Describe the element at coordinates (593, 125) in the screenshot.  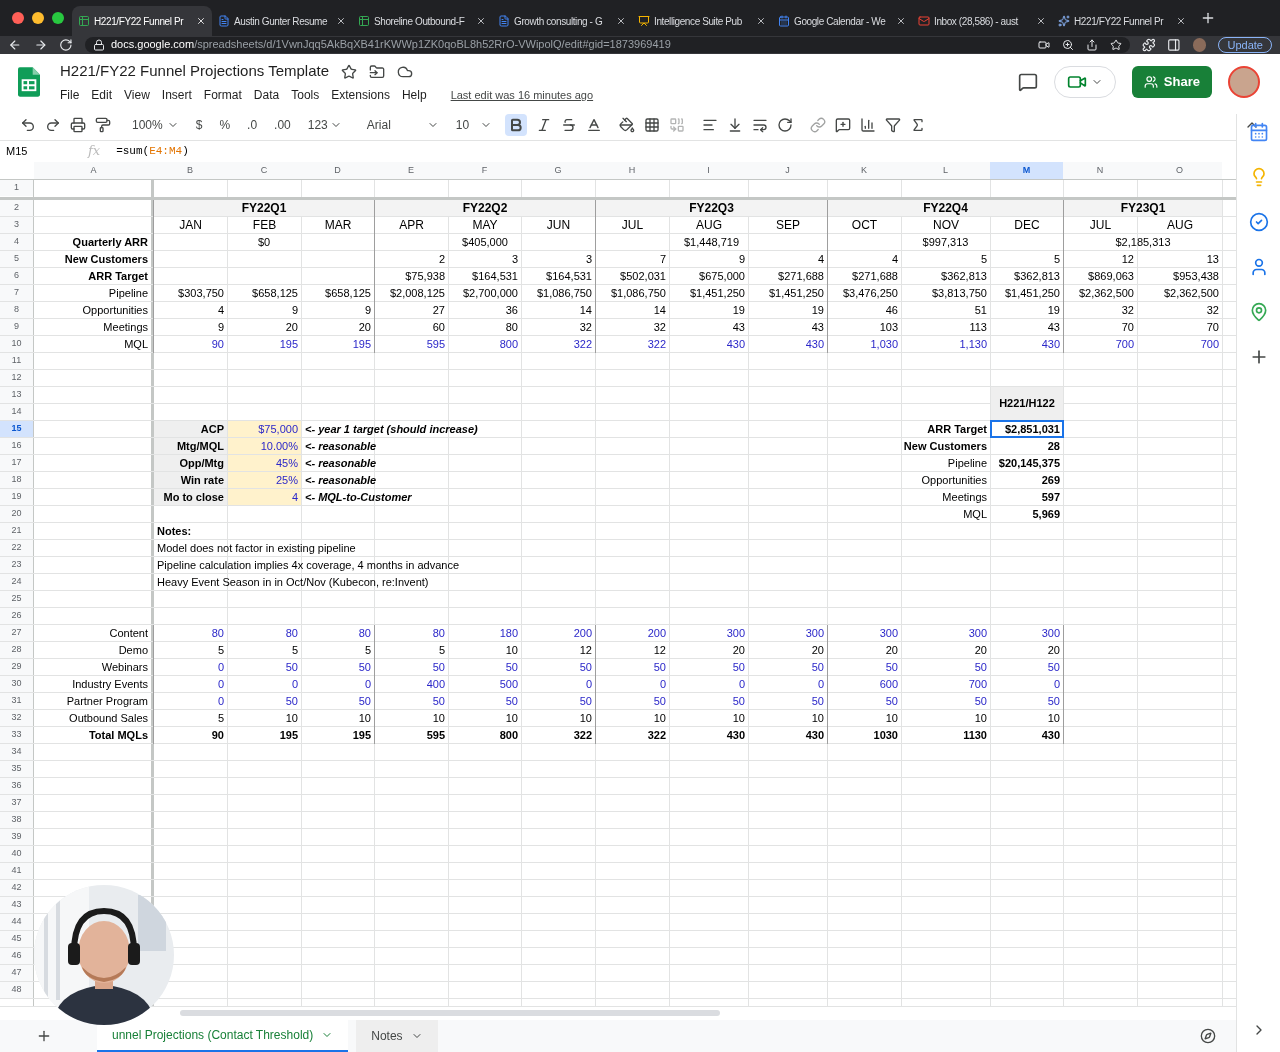
I see `text-color-icon` at that location.